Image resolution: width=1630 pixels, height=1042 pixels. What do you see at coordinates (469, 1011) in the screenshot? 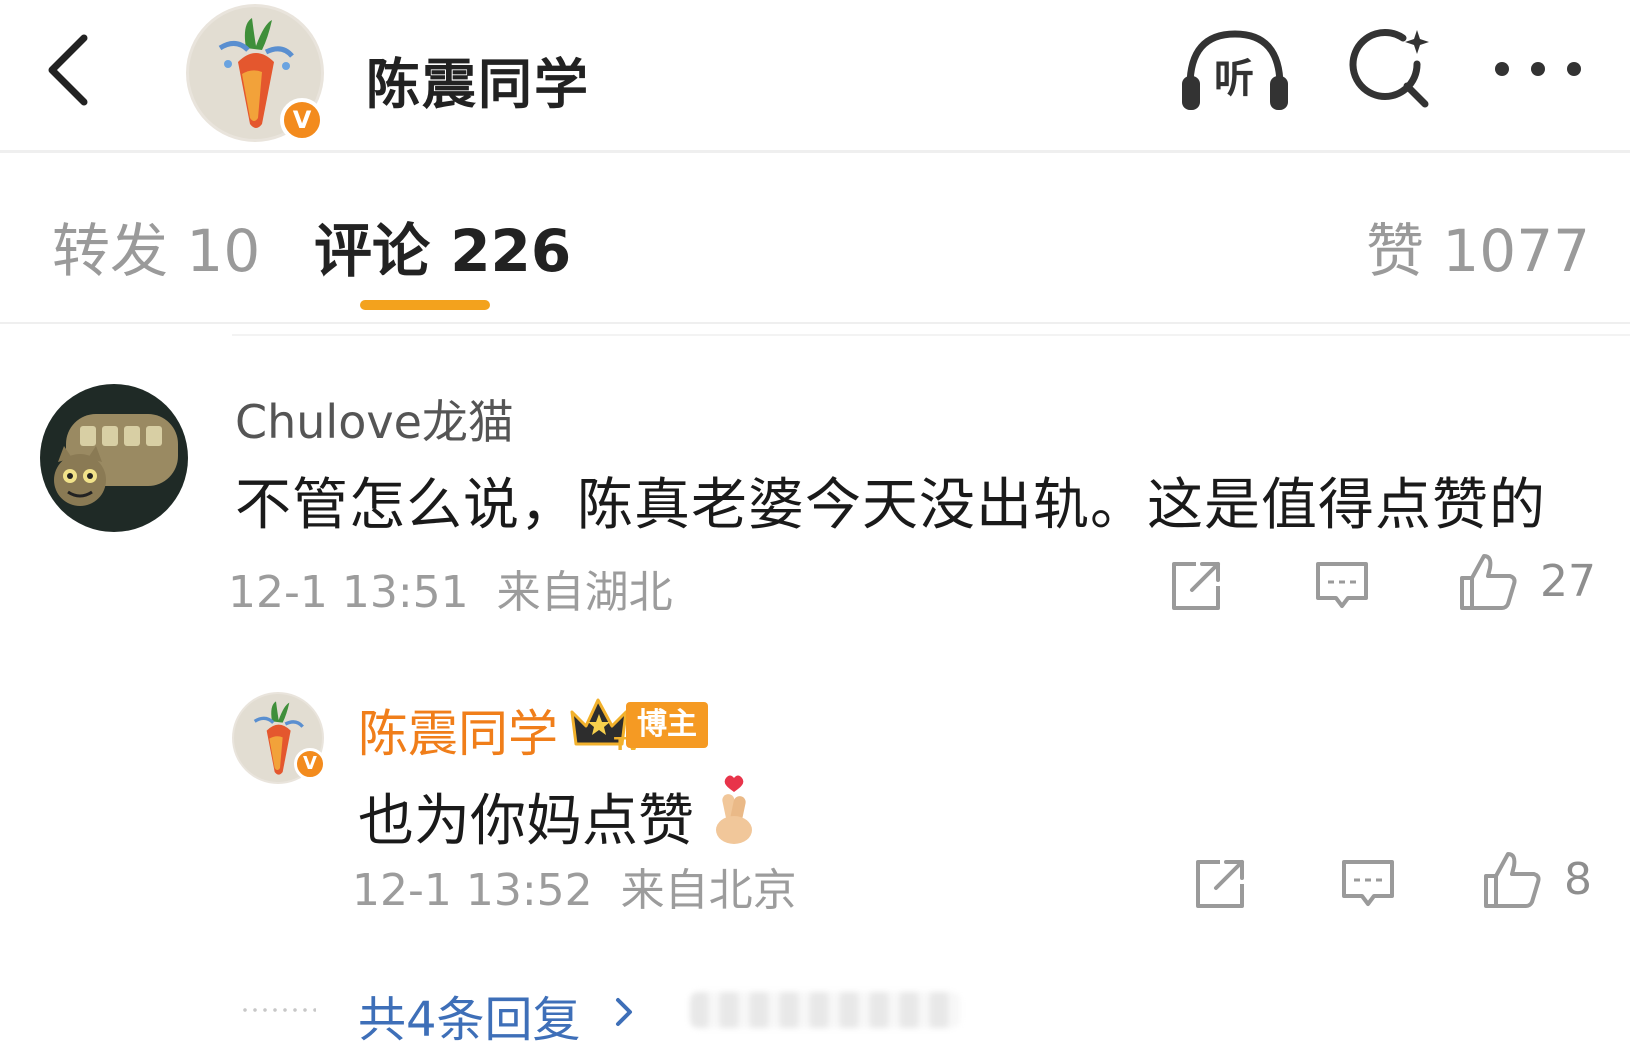
I see `view-replies-link: 共4条回复` at bounding box center [469, 1011].